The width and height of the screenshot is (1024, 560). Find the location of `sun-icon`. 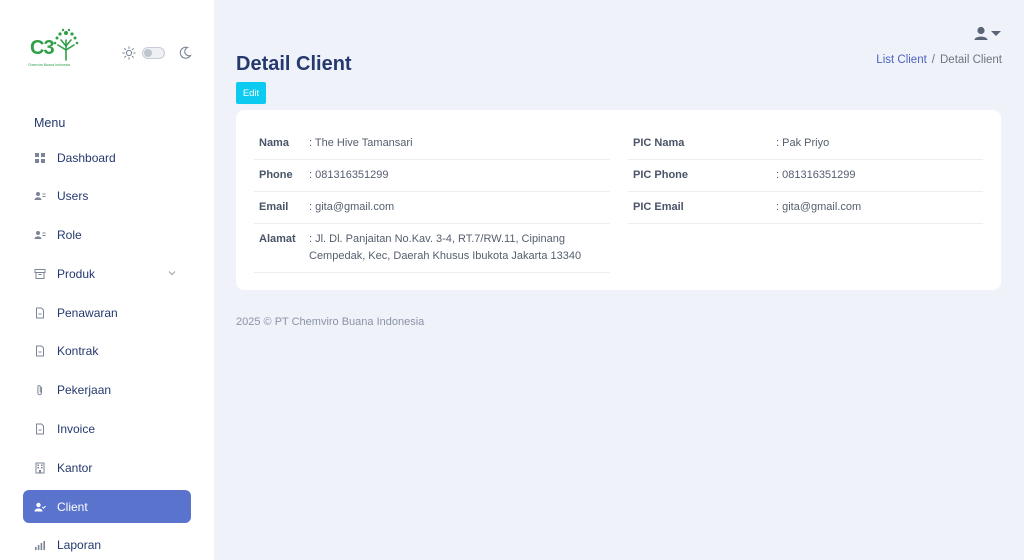

sun-icon is located at coordinates (129, 53).